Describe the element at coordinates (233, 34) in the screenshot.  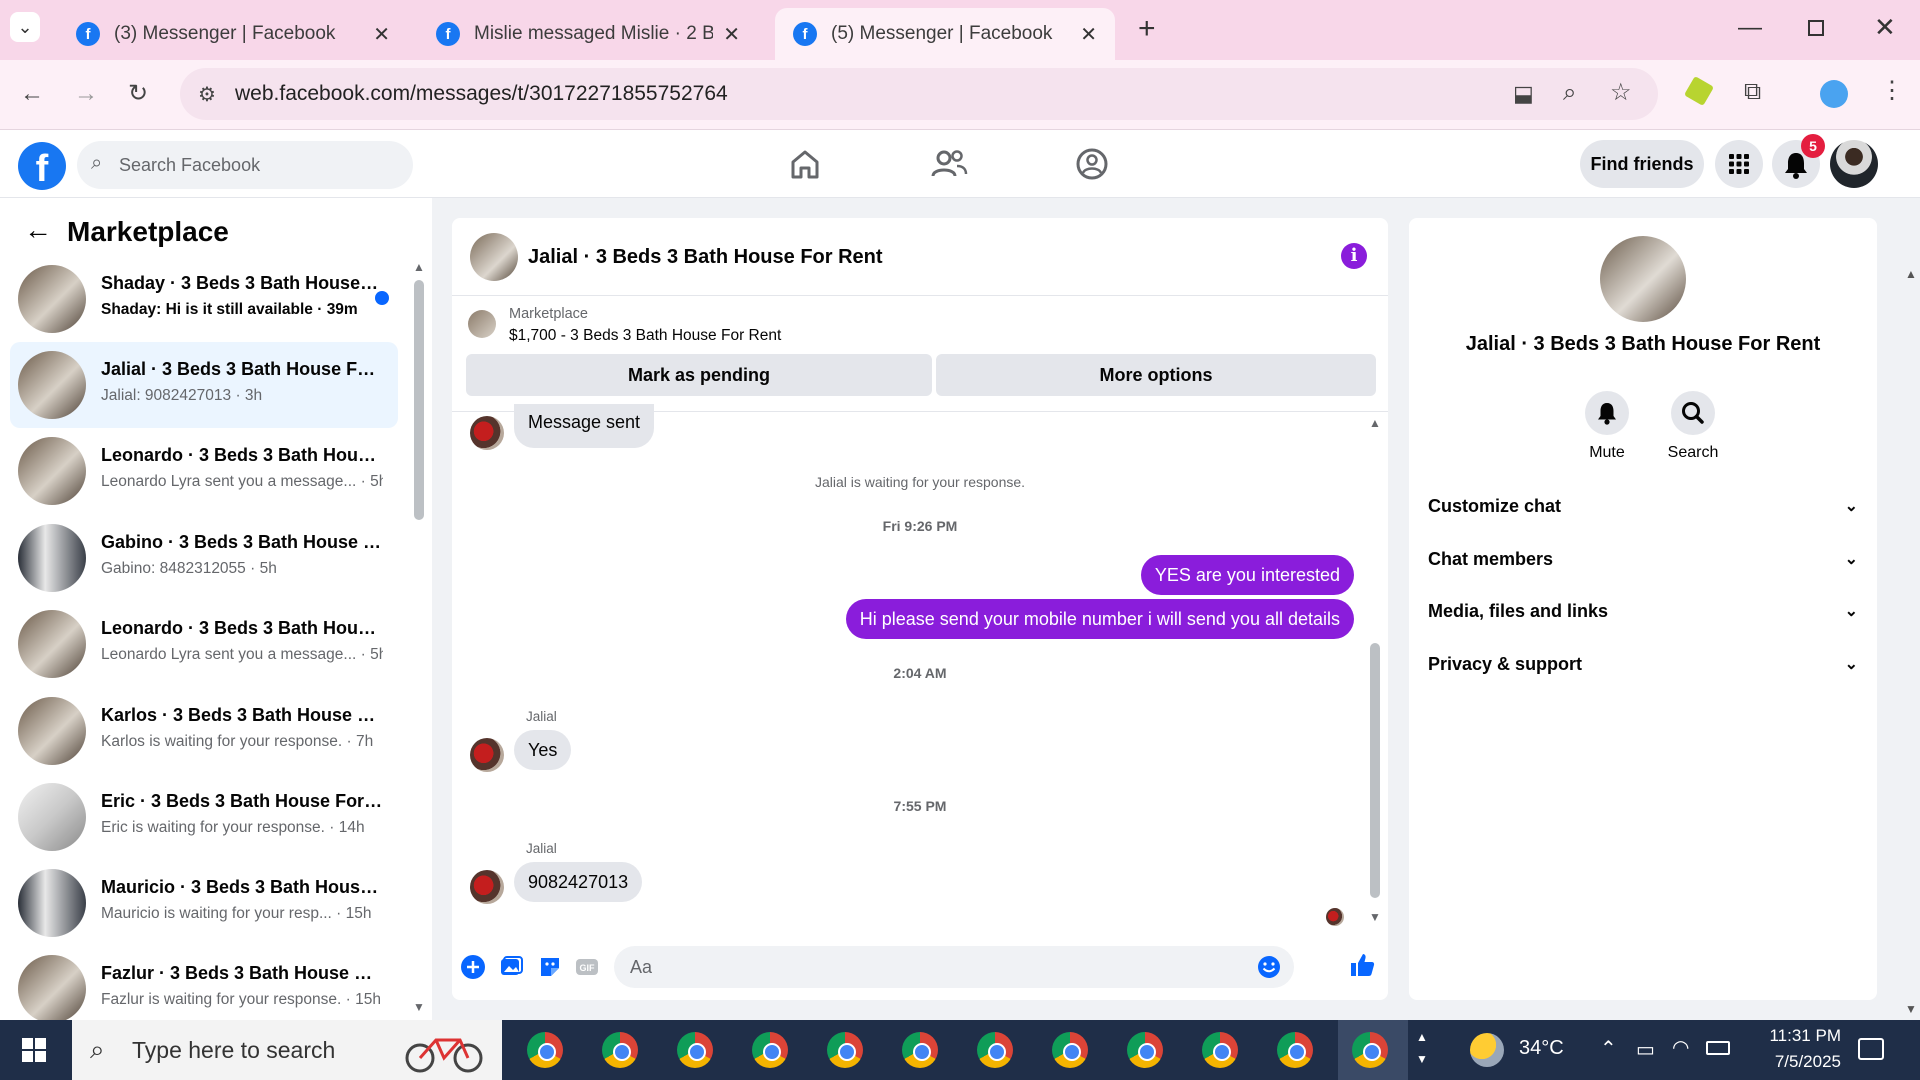
I see `browser-tab-1: f (3) Messenger | Facebook ✕` at that location.